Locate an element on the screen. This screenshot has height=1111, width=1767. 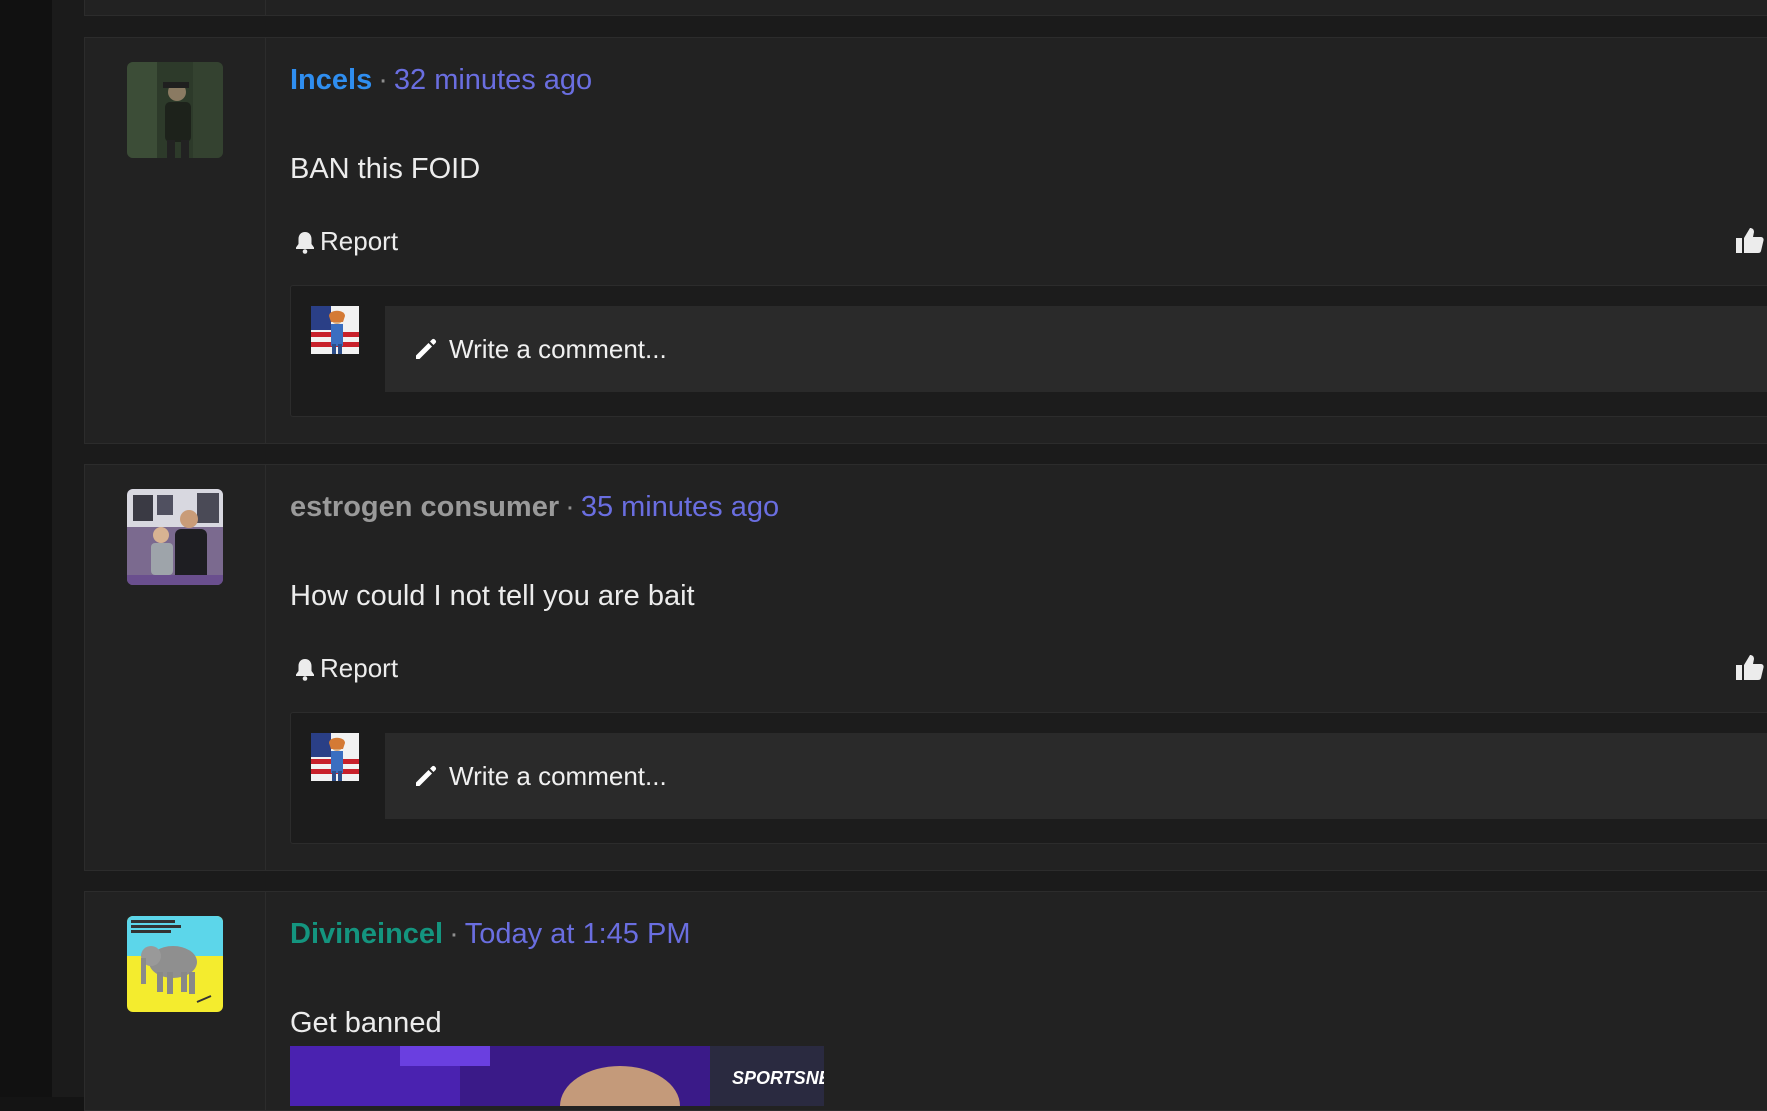
byline: estrogen consumer · 35 minutes ago is located at coordinates (534, 507).